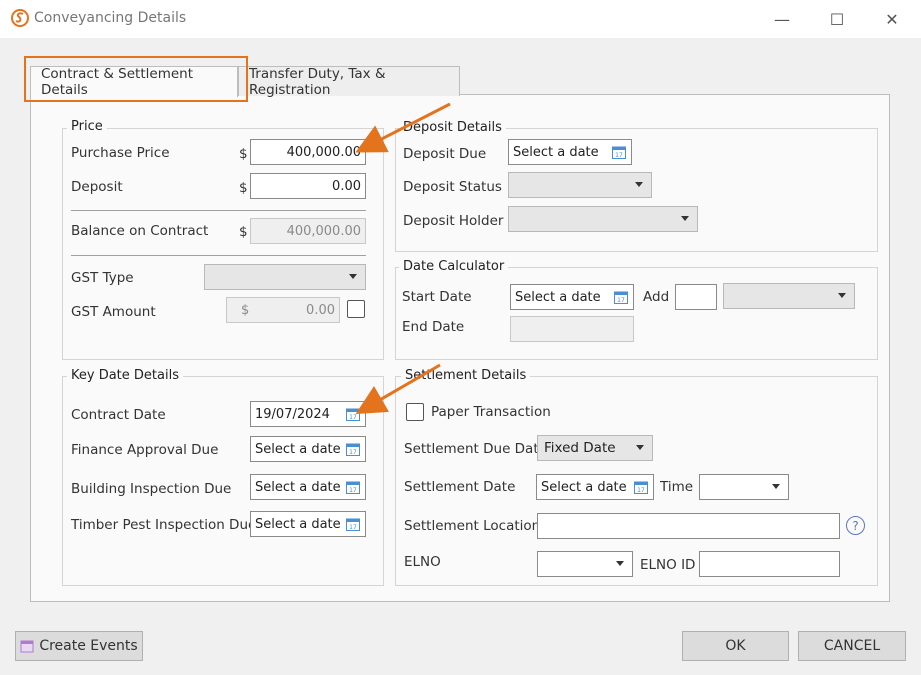 The width and height of the screenshot is (921, 675). I want to click on create-events-button: Create Events, so click(79, 646).